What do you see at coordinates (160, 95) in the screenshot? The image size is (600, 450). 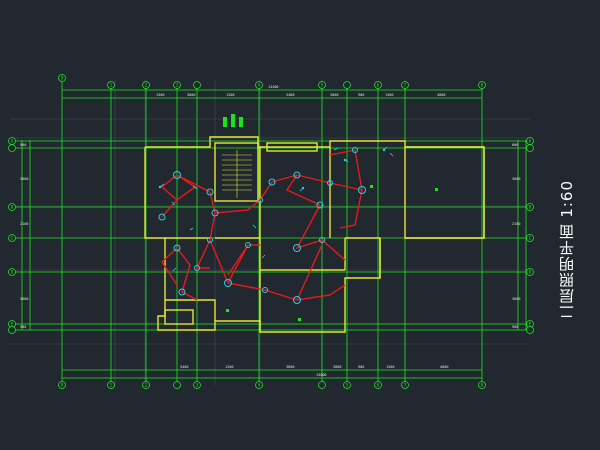 I see `dim-top-1: 1500` at bounding box center [160, 95].